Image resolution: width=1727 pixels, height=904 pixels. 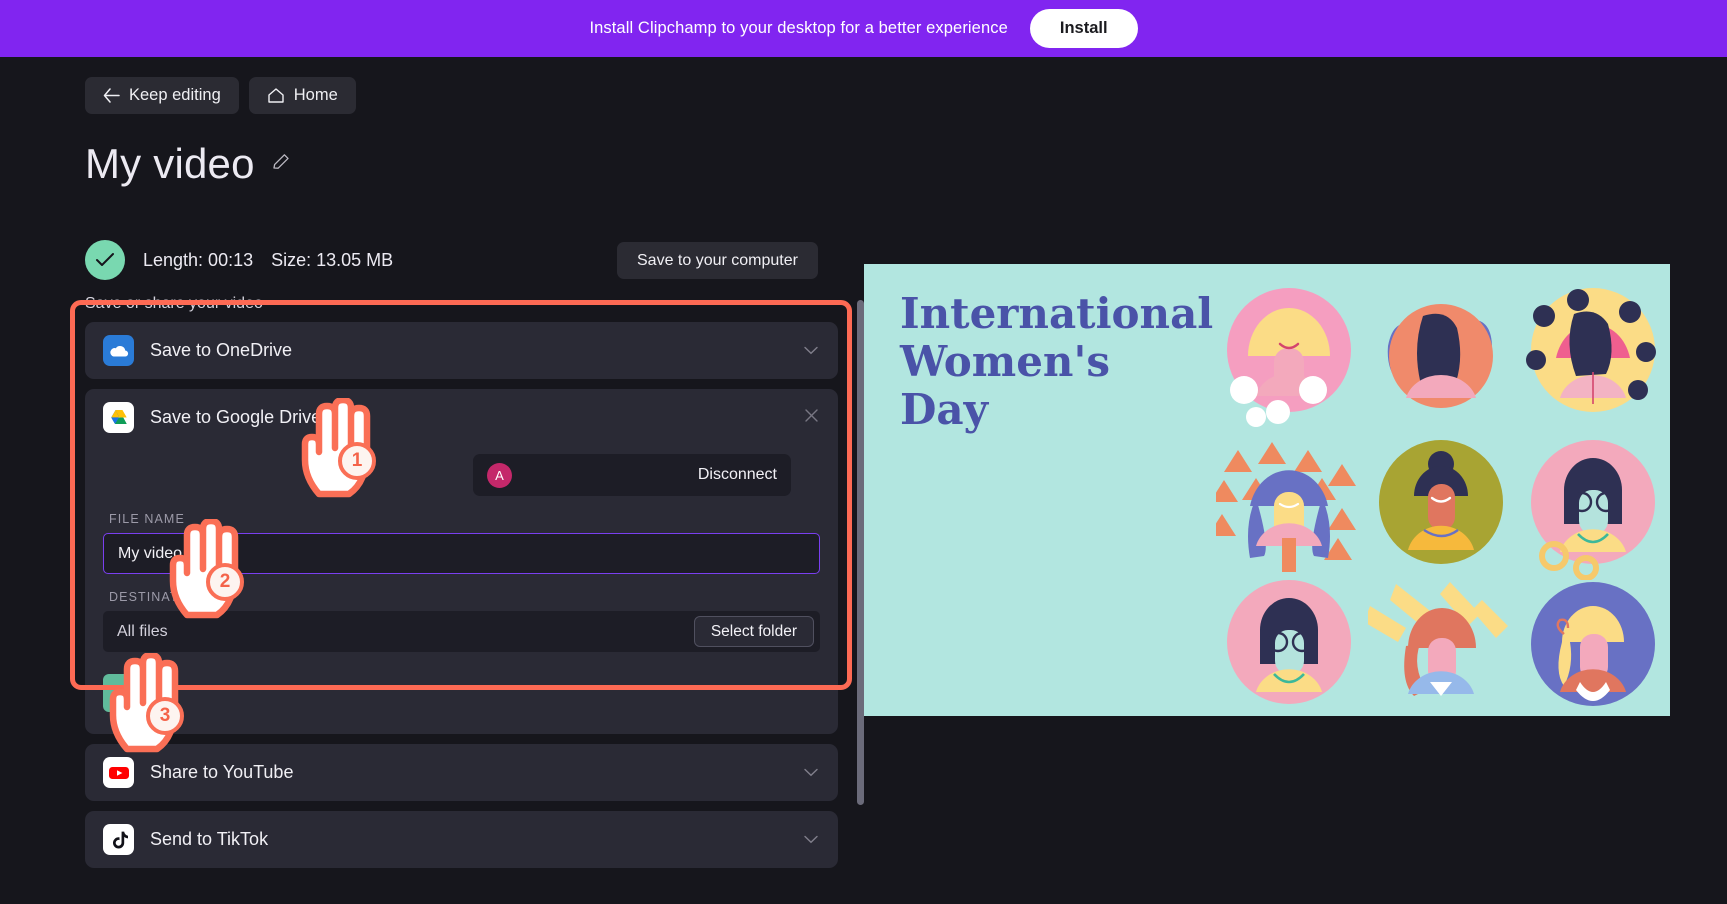 I want to click on destination-card-youtube: Share to YouTube, so click(x=461, y=772).